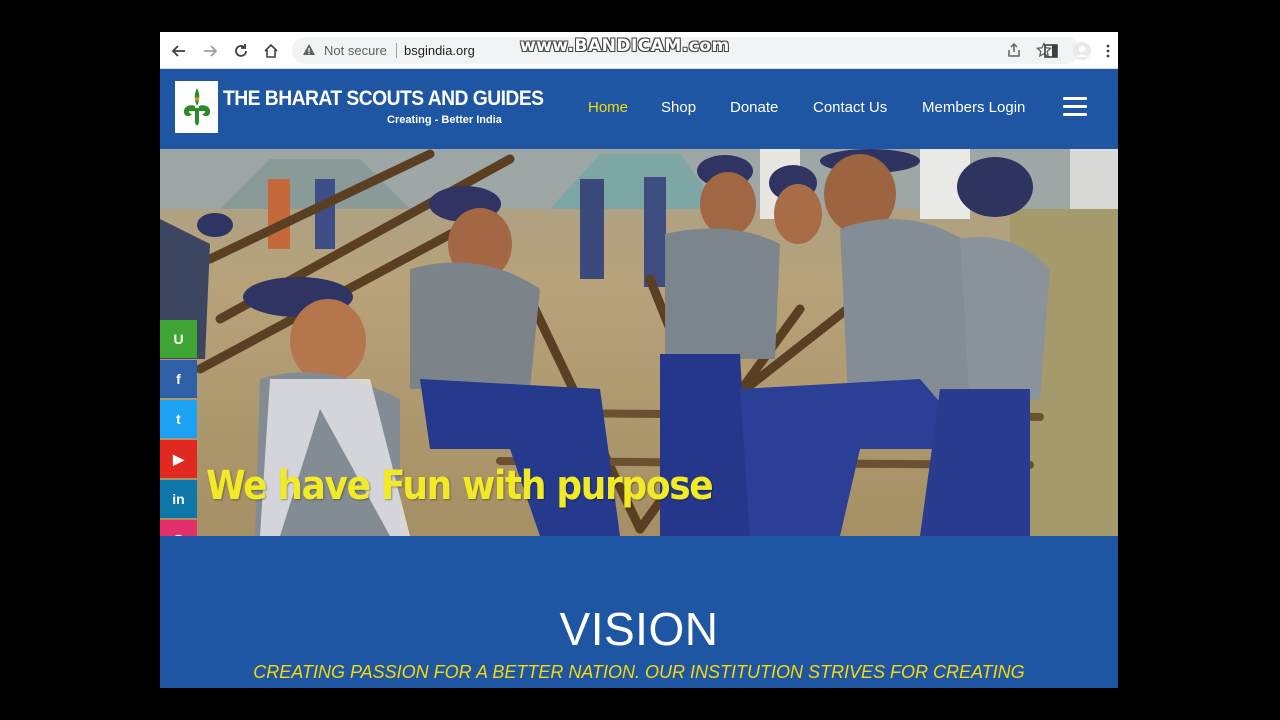 The height and width of the screenshot is (720, 1280). What do you see at coordinates (1075, 107) in the screenshot?
I see `hamburger-menu-icon` at bounding box center [1075, 107].